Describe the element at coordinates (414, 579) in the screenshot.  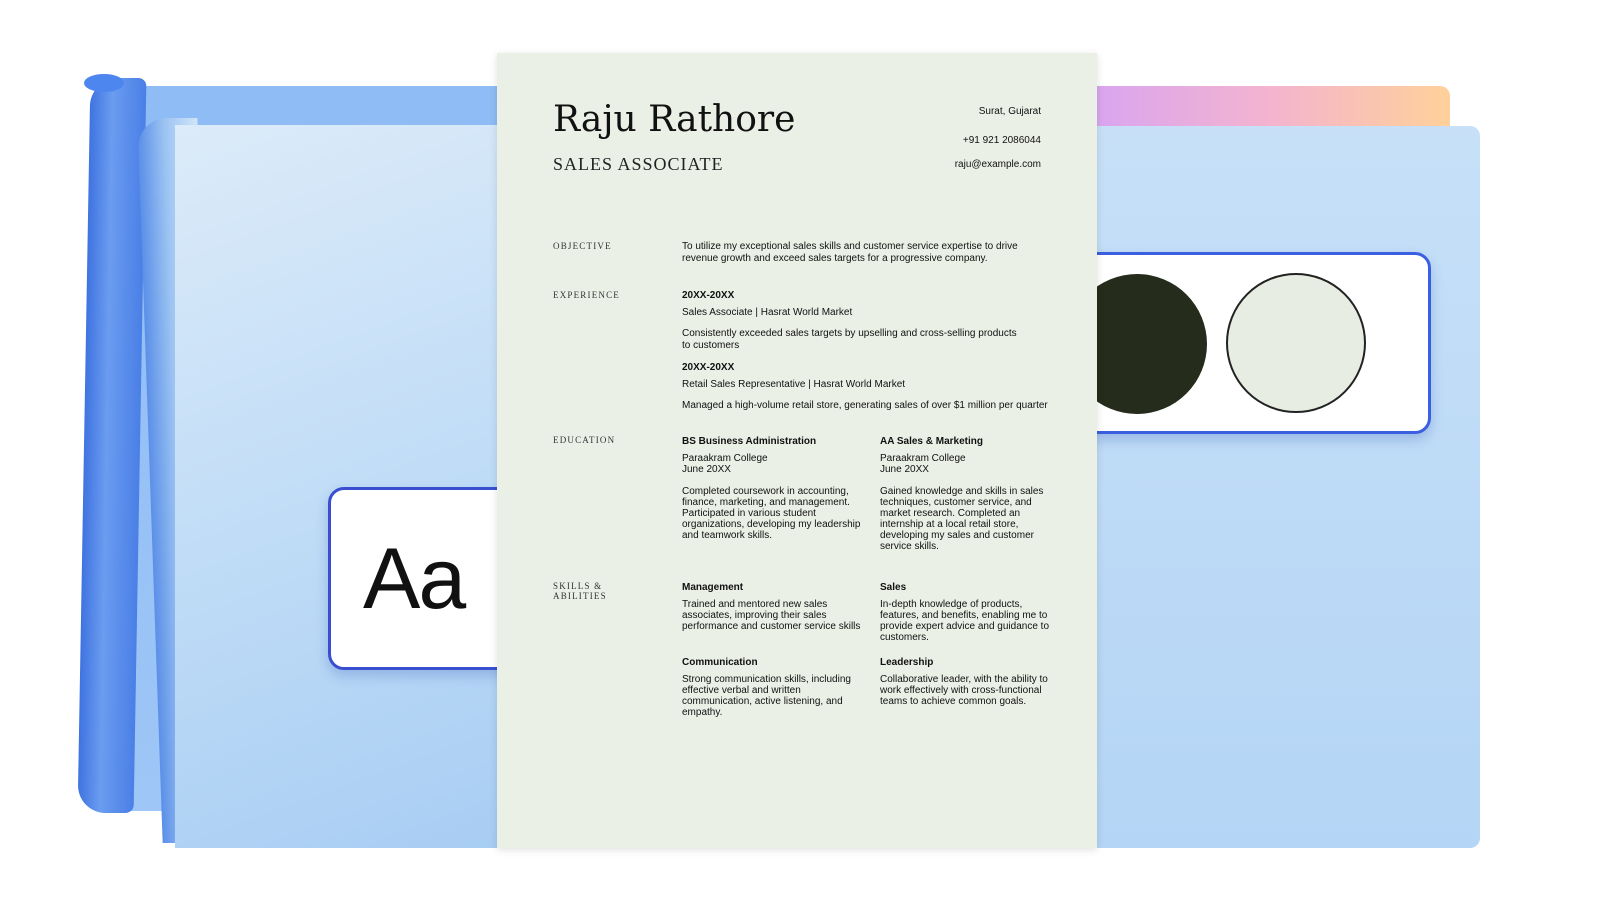
I see `font-sample: Aa` at that location.